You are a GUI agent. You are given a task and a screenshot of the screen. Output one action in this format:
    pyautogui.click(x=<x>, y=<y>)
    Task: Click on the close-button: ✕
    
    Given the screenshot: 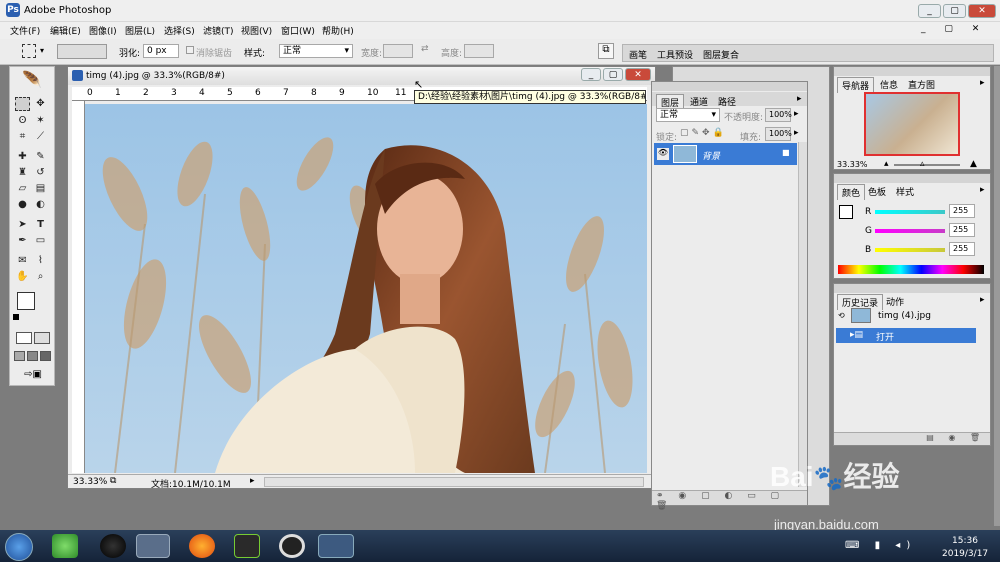 What is the action you would take?
    pyautogui.click(x=982, y=11)
    